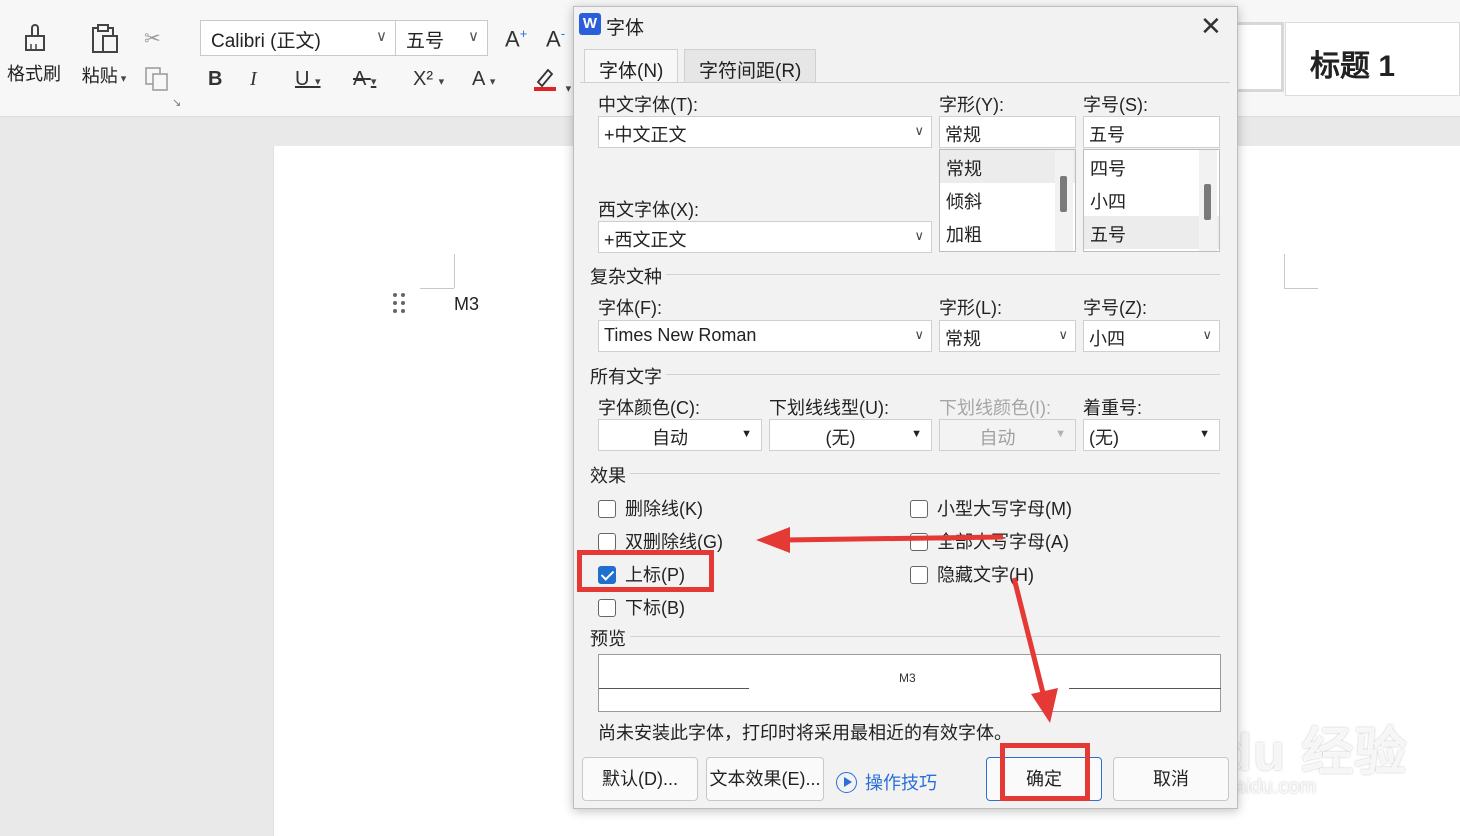  What do you see at coordinates (631, 66) in the screenshot?
I see `tab-font: 字体(N)` at bounding box center [631, 66].